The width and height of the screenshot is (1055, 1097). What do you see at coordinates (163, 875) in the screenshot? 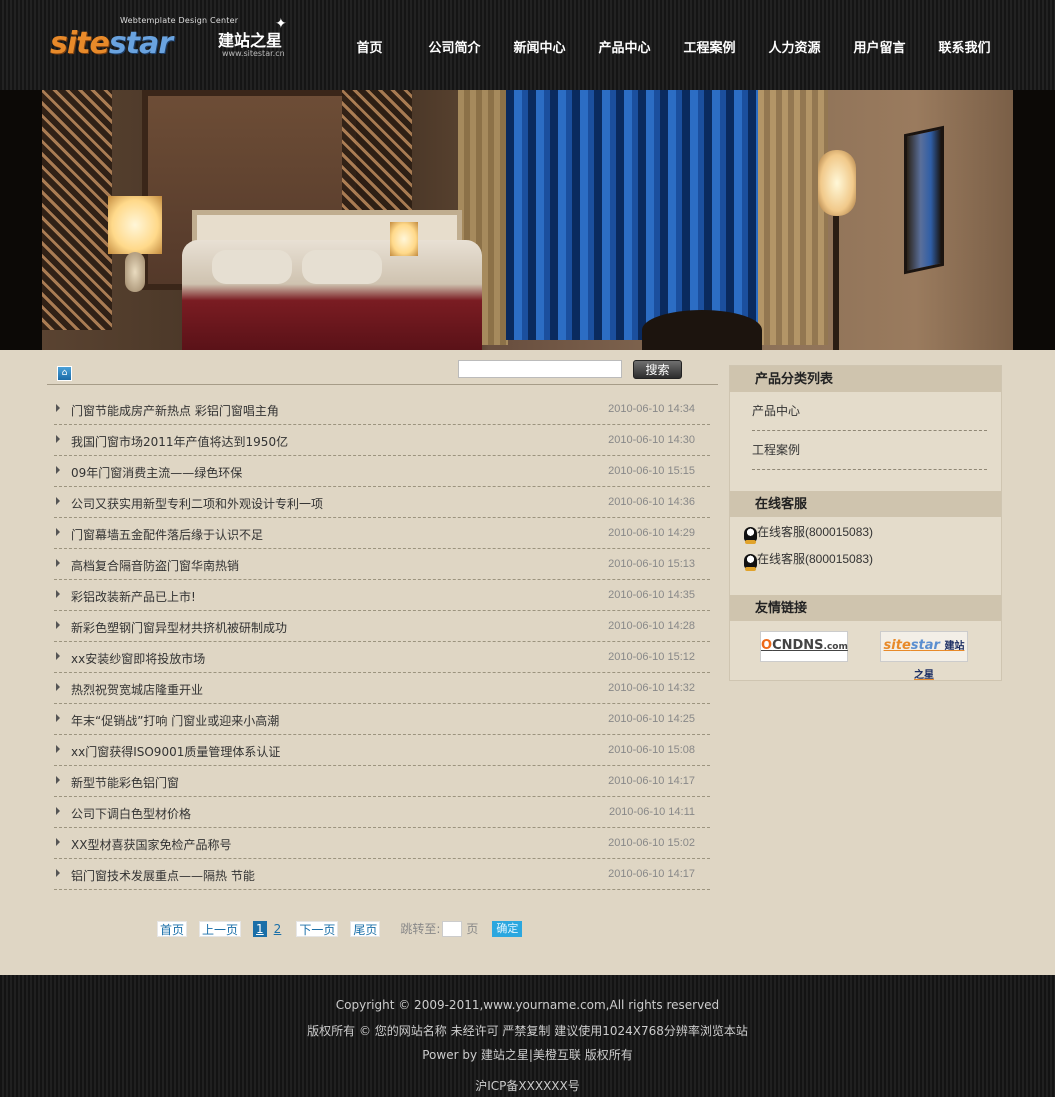
I see `news-title-link: 铝门窗技术发展重点——隔热 节能` at bounding box center [163, 875].